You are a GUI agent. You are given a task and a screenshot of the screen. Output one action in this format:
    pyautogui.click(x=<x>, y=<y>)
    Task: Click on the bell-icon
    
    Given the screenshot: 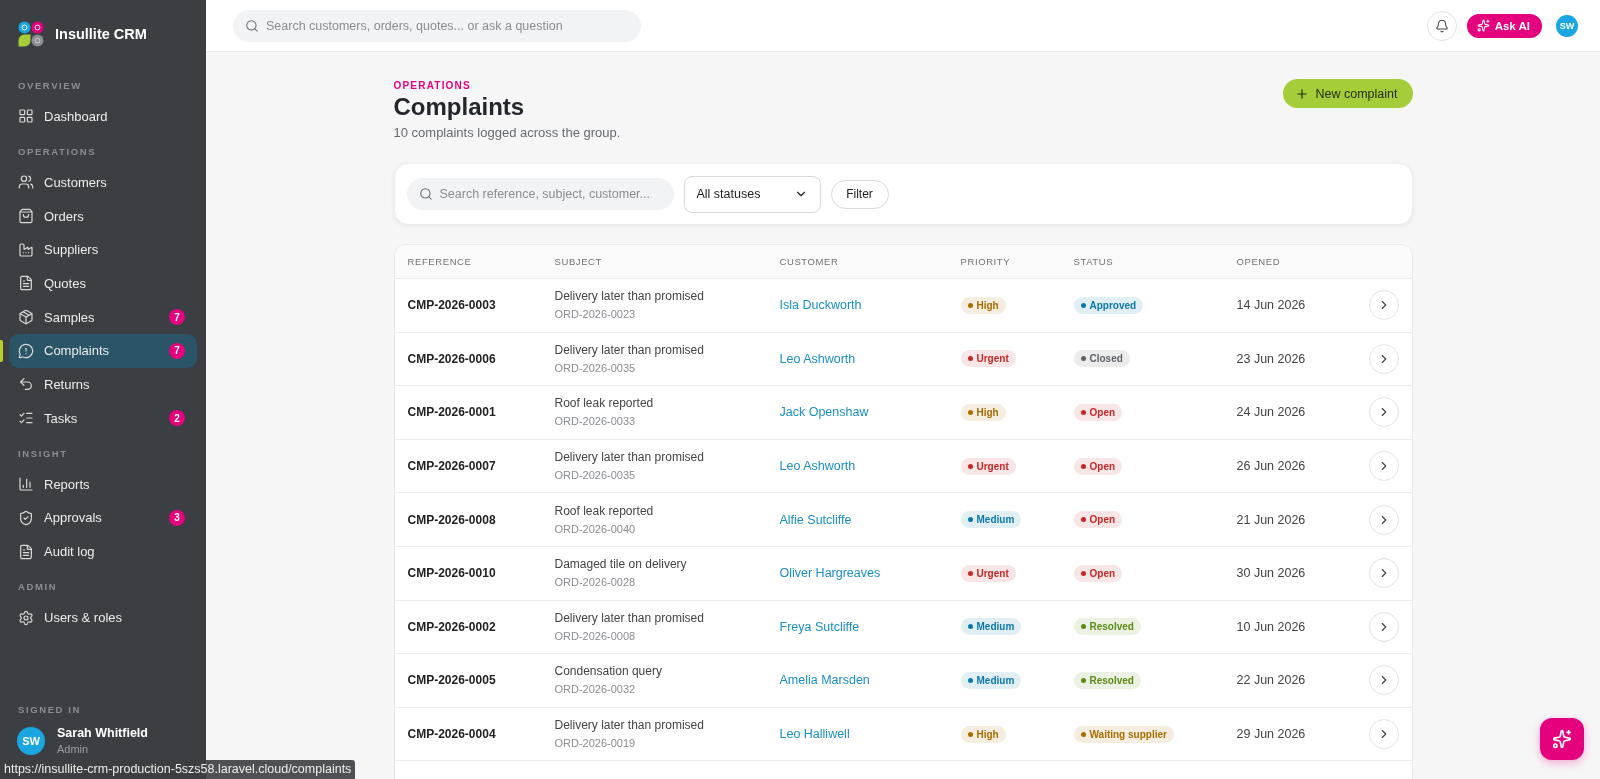 What is the action you would take?
    pyautogui.click(x=1441, y=25)
    